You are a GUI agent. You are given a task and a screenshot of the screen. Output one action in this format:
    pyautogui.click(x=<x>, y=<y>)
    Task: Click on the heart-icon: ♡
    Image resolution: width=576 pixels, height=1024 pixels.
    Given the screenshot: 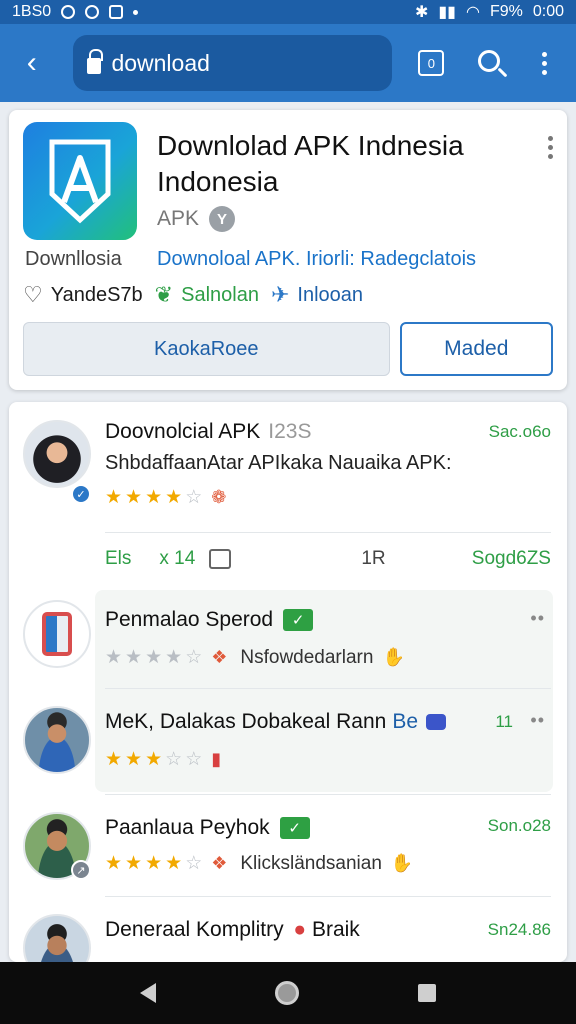 What is the action you would take?
    pyautogui.click(x=33, y=294)
    